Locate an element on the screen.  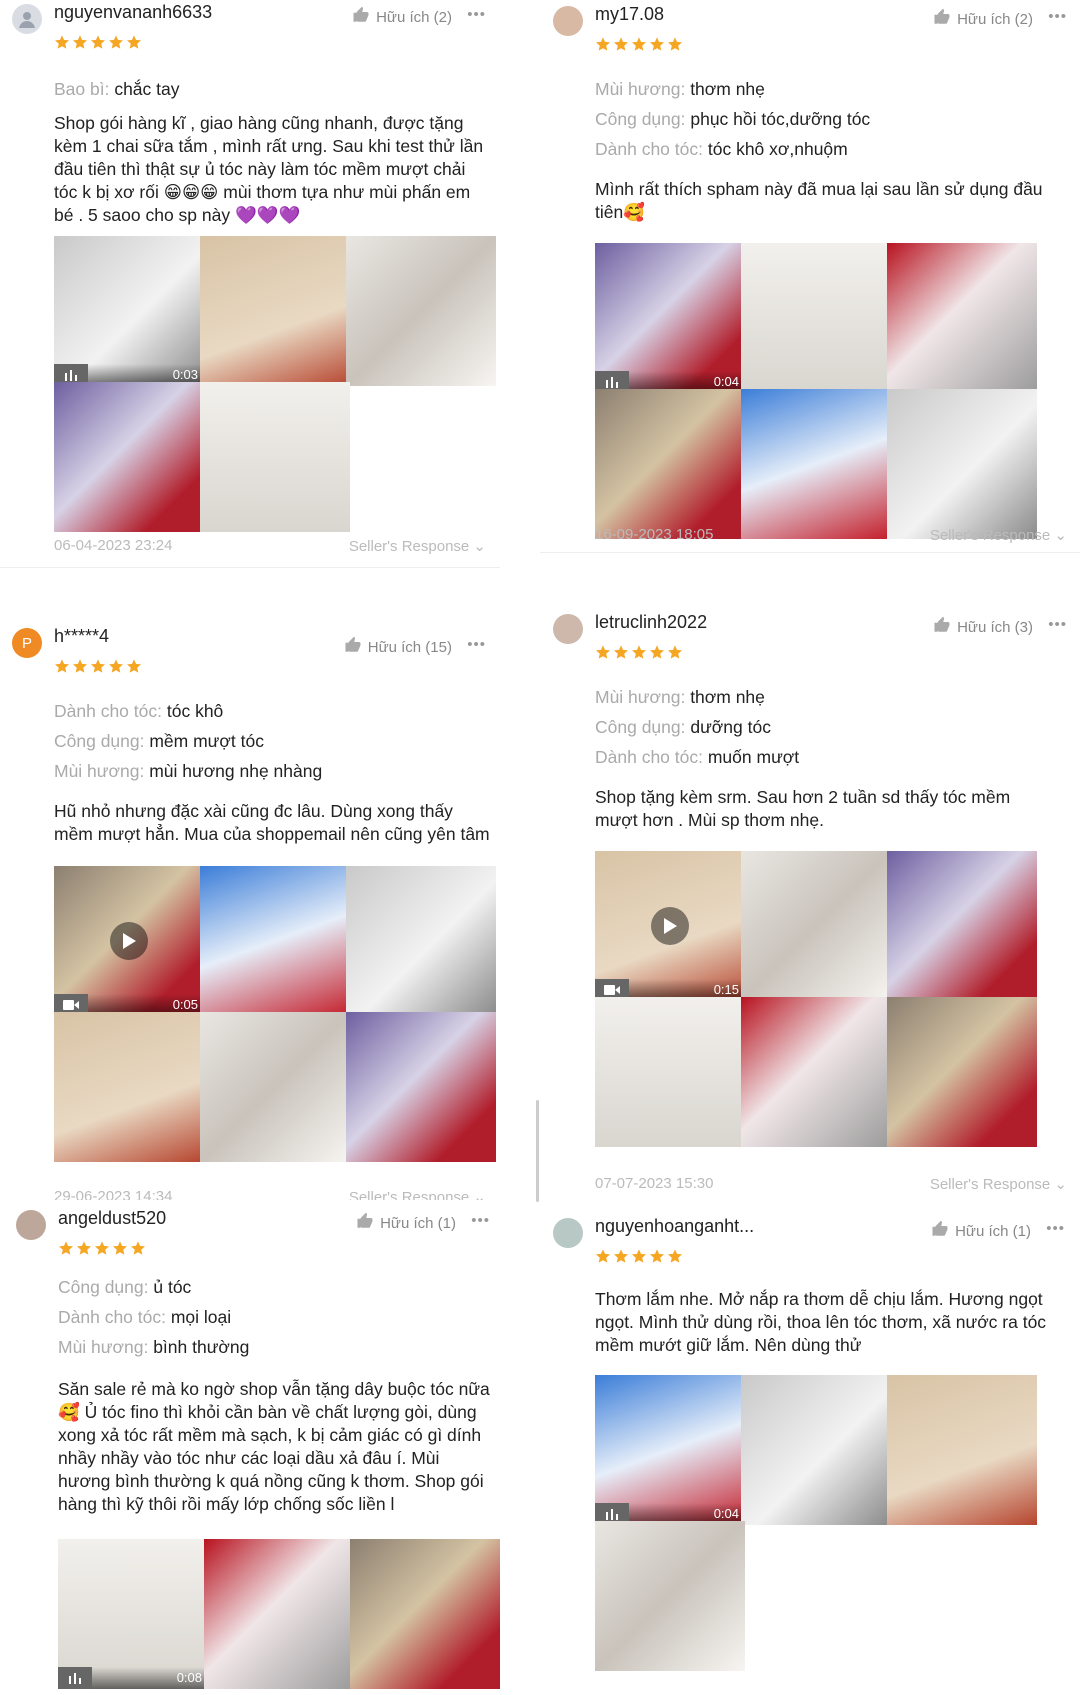
username: my17.08 is located at coordinates (629, 14).